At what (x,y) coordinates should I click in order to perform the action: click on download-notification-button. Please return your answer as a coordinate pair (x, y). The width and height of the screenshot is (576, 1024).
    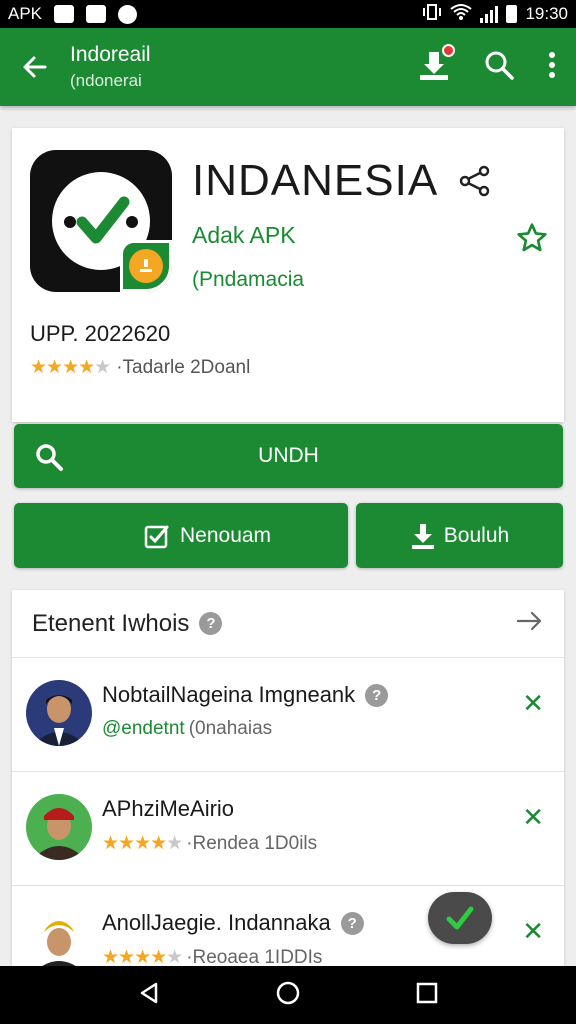
    Looking at the image, I should click on (436, 64).